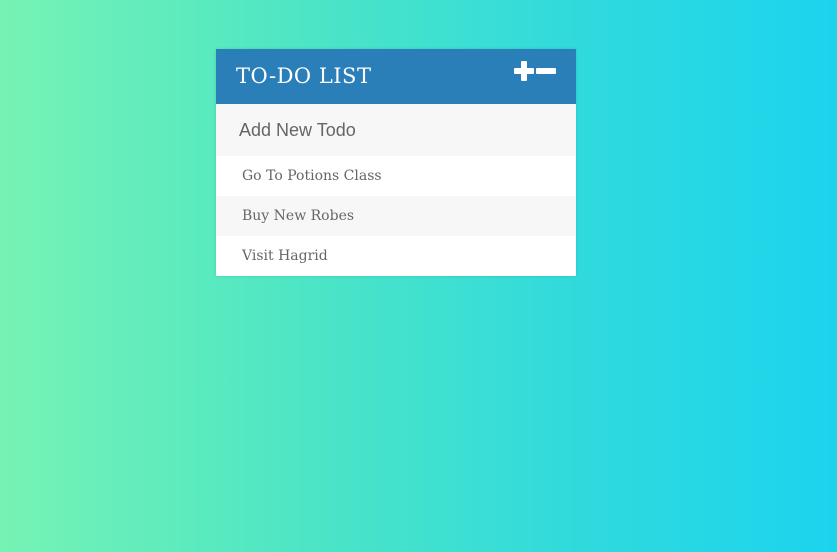  I want to click on new-todo-input, so click(396, 130).